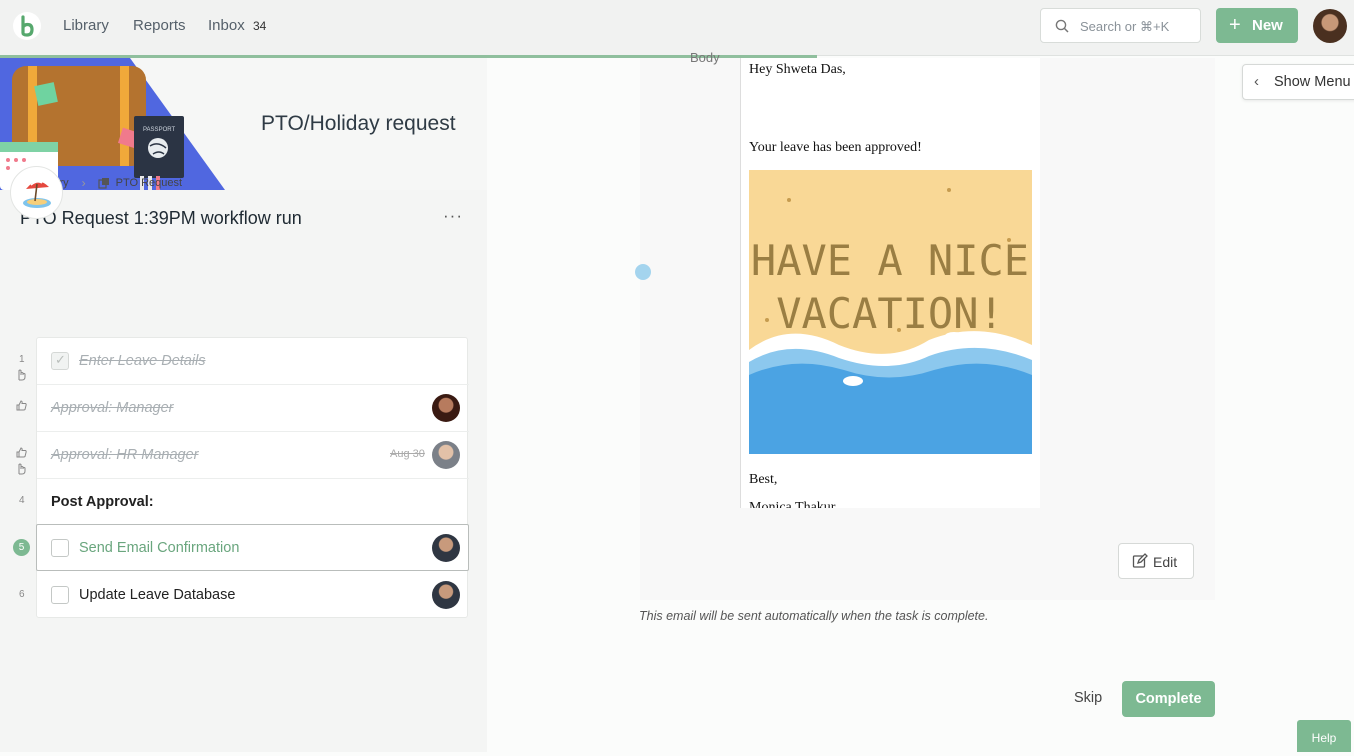  What do you see at coordinates (1324, 736) in the screenshot?
I see `help-button: Help` at bounding box center [1324, 736].